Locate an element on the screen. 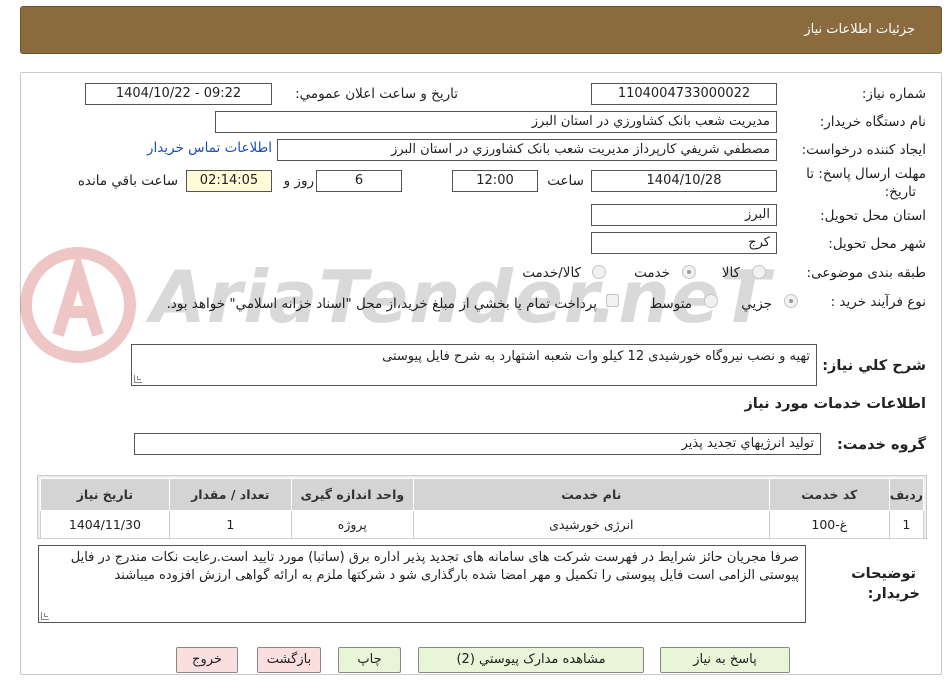 The image size is (944, 691). need-number-label: شماره نیاز: is located at coordinates (893, 94).